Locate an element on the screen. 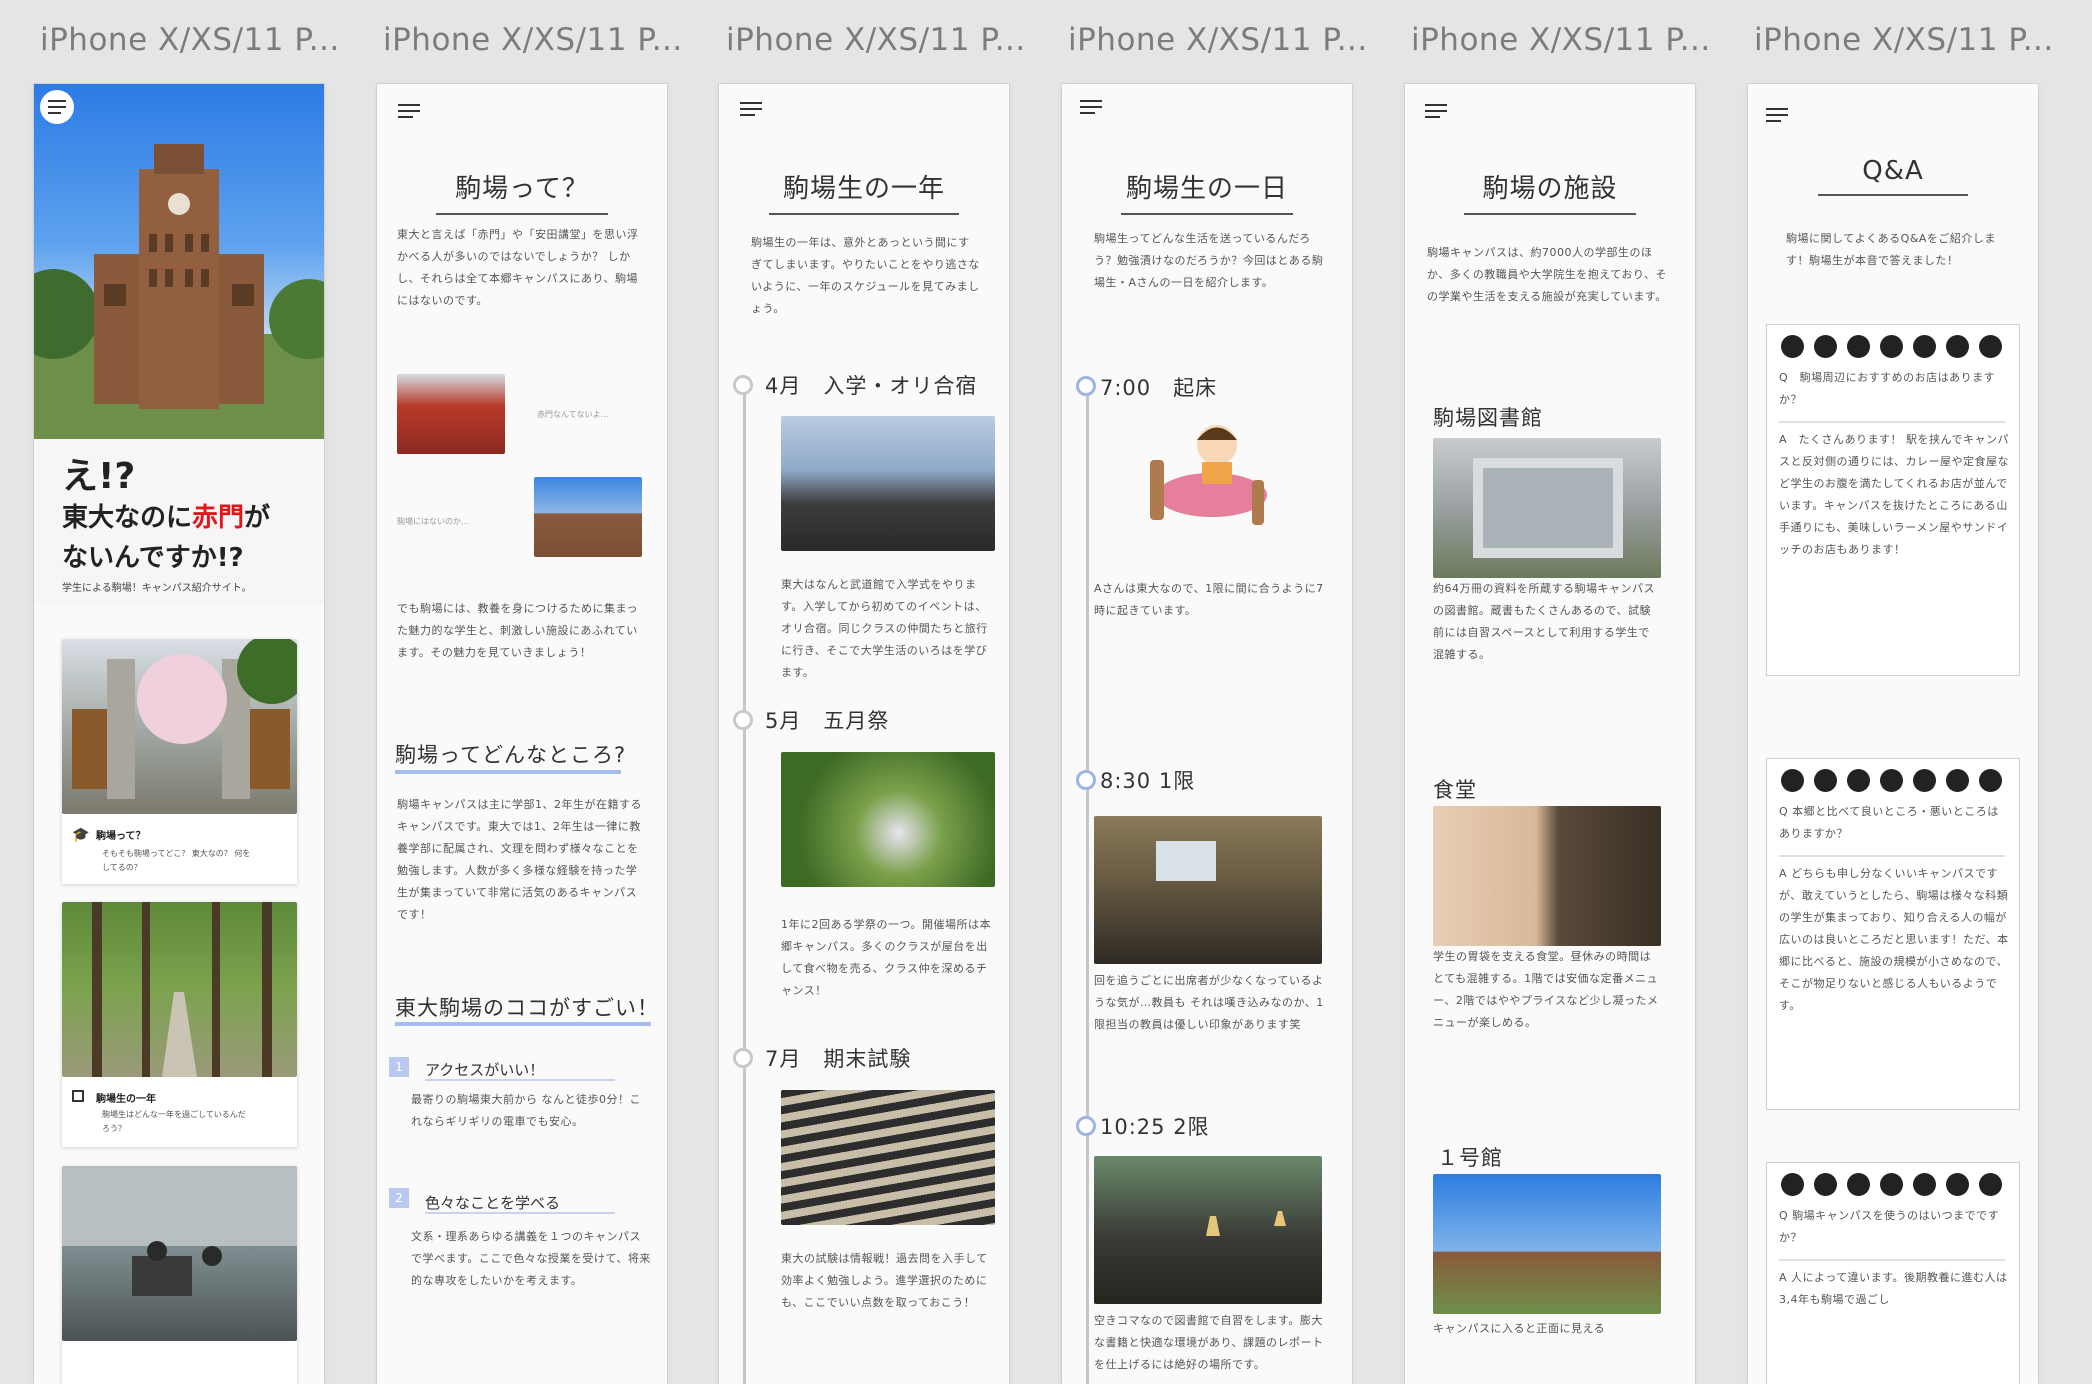  hero-line2: 東大なのに赤門が is located at coordinates (166, 515).